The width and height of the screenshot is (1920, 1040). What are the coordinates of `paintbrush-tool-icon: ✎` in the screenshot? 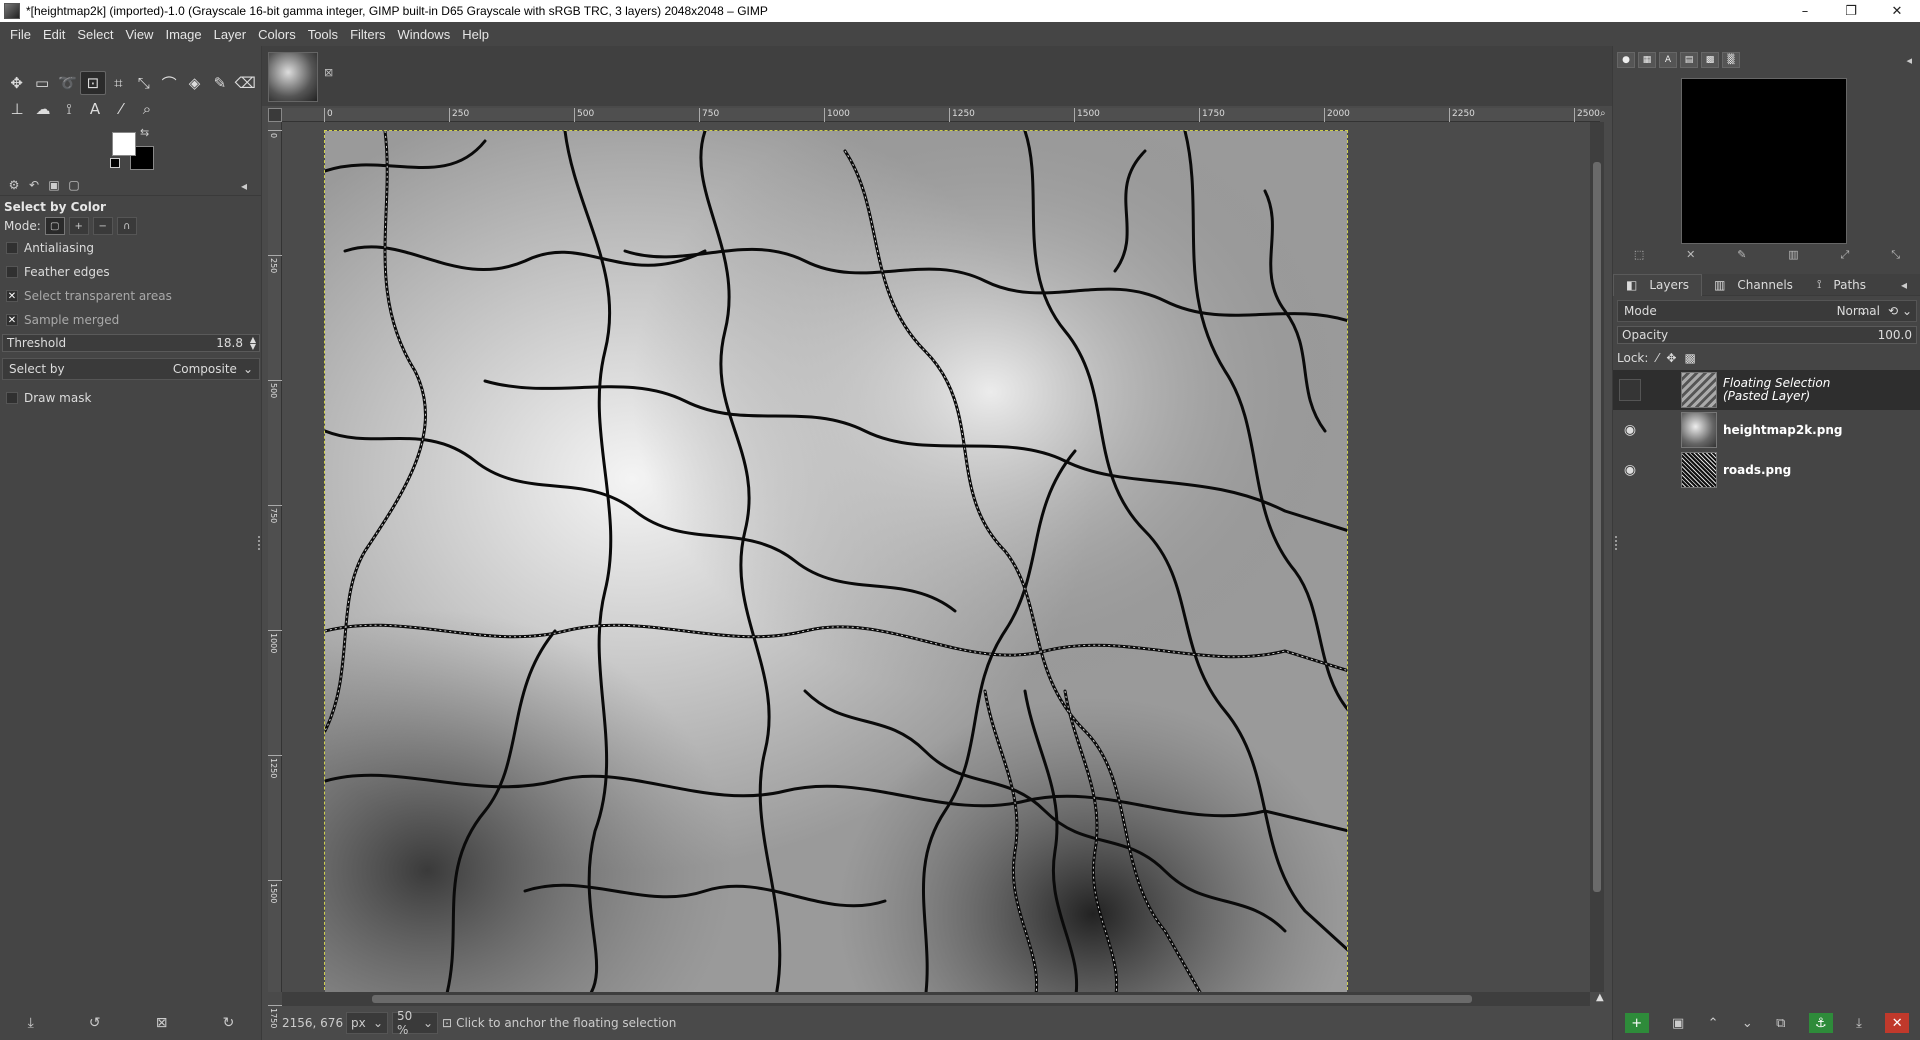 It's located at (219, 83).